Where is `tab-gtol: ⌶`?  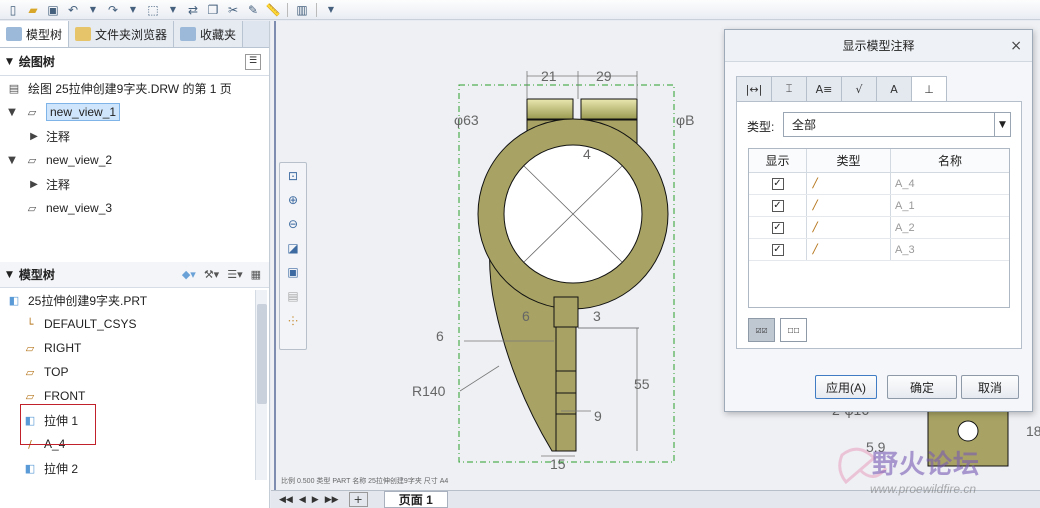 tab-gtol: ⌶ is located at coordinates (789, 88).